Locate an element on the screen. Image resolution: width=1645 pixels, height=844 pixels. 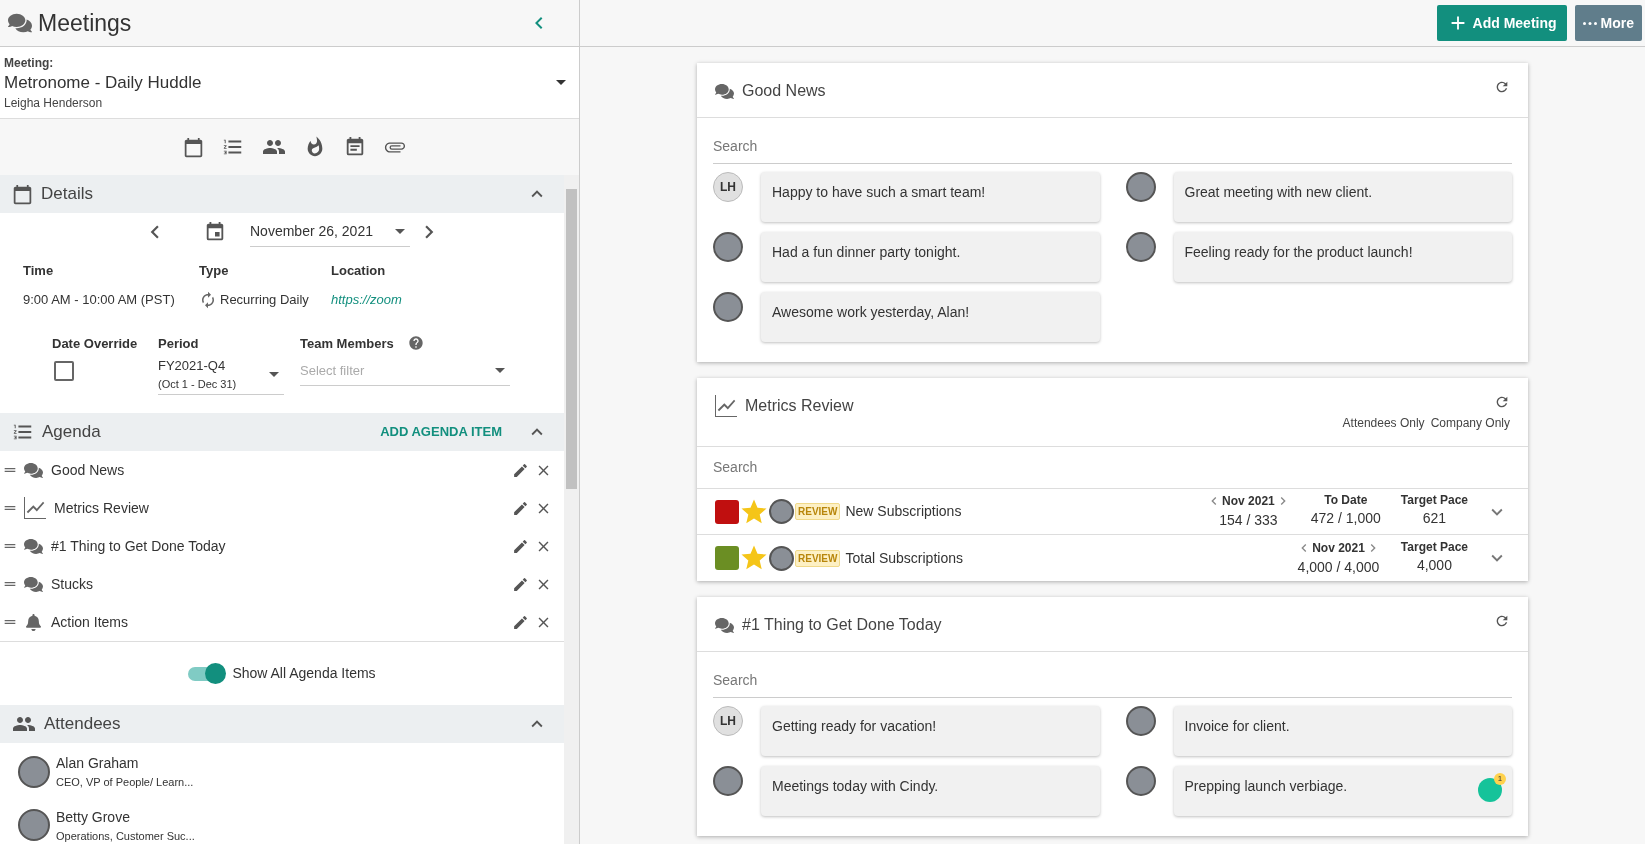
page-title: Meetings is located at coordinates (85, 23).